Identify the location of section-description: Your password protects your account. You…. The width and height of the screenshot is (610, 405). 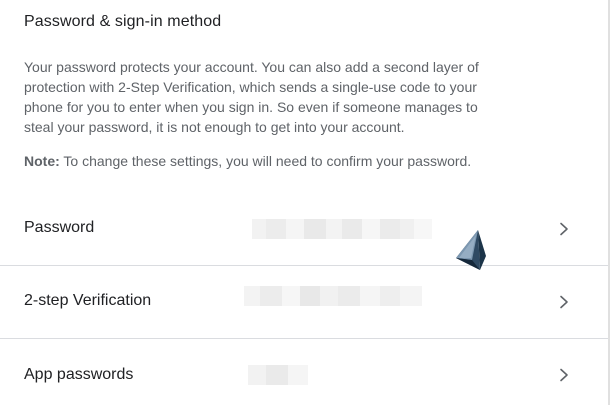
(251, 97).